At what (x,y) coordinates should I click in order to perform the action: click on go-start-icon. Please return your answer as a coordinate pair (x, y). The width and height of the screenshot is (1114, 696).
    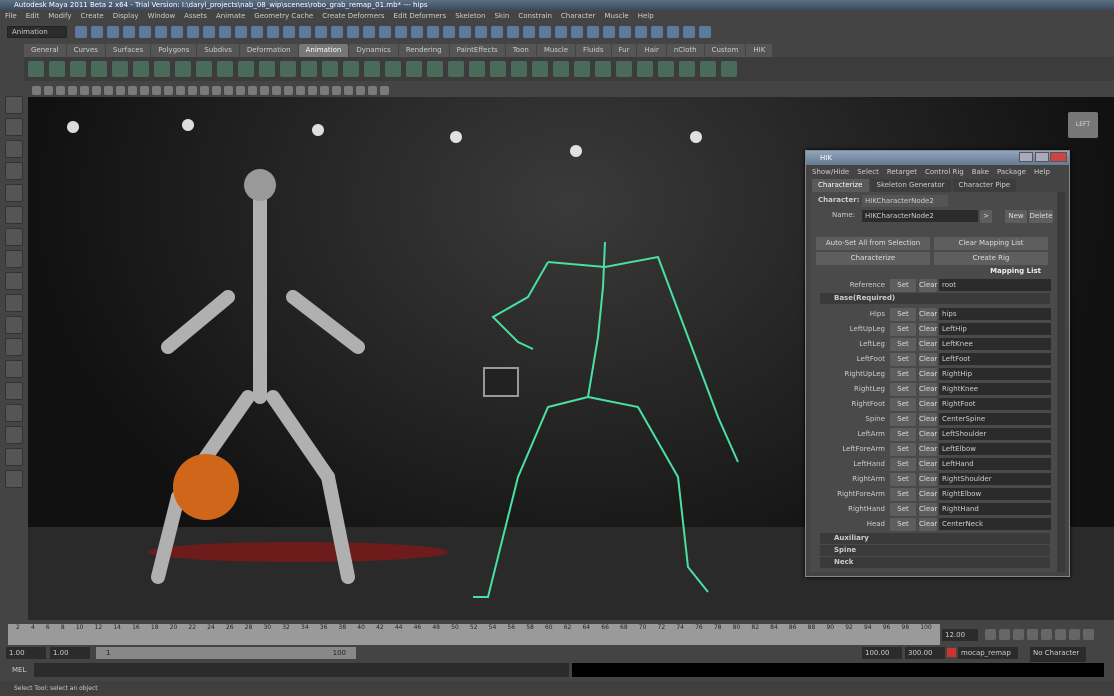
    Looking at the image, I should click on (990, 634).